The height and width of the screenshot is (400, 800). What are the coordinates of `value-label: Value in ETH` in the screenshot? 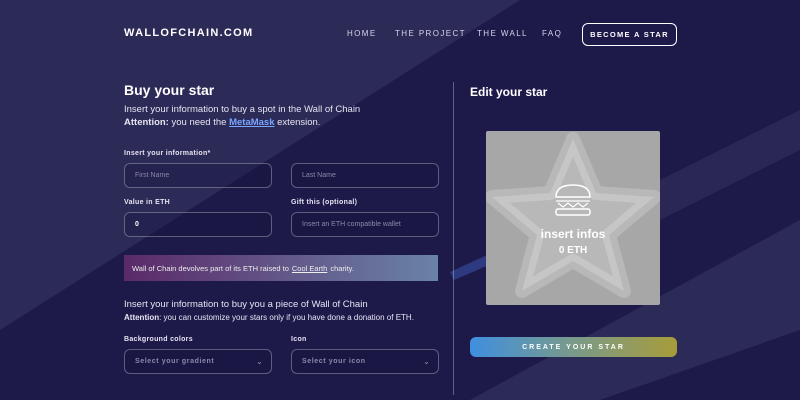 It's located at (147, 202).